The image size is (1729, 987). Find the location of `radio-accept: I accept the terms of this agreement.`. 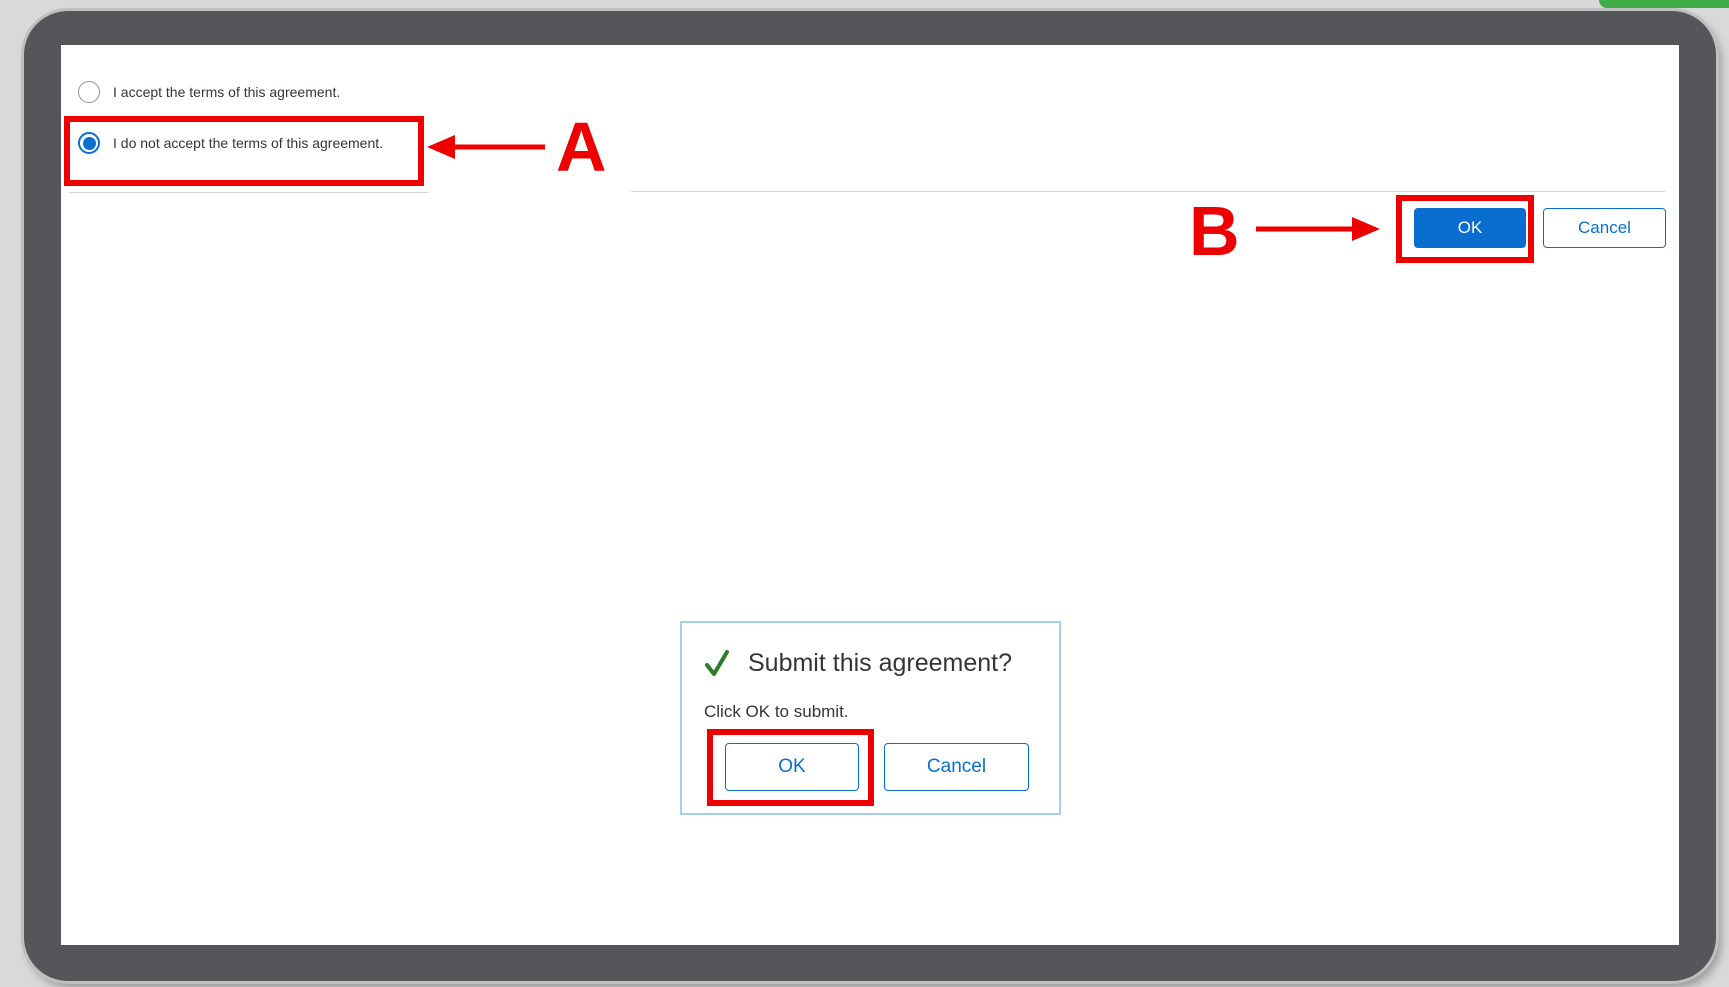

radio-accept: I accept the terms of this agreement. is located at coordinates (209, 92).